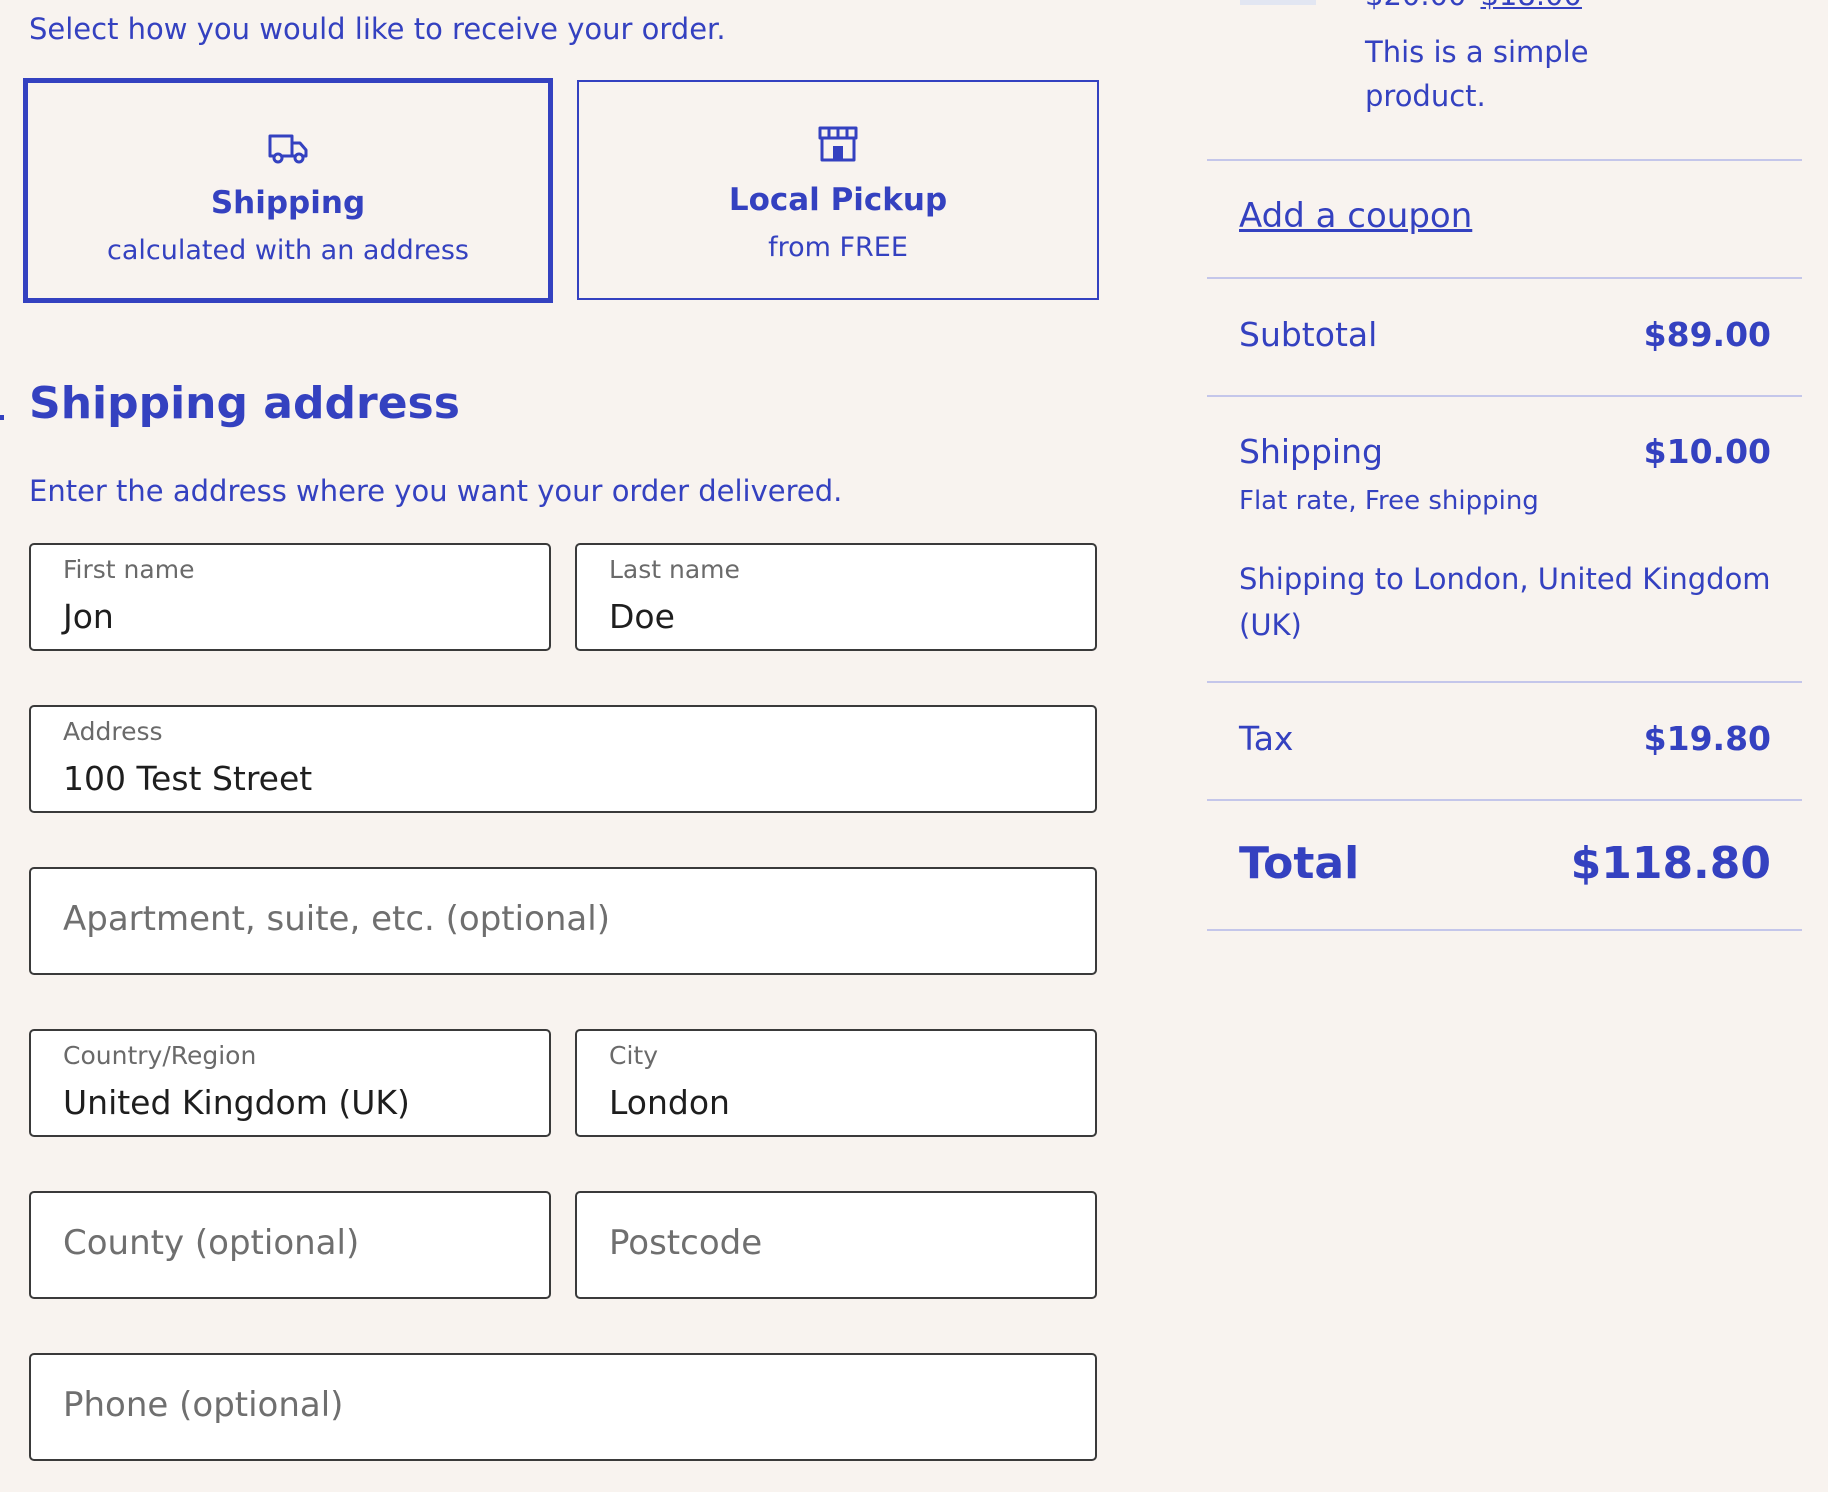  Describe the element at coordinates (290, 597) in the screenshot. I see `first-name-field: First name Jon` at that location.